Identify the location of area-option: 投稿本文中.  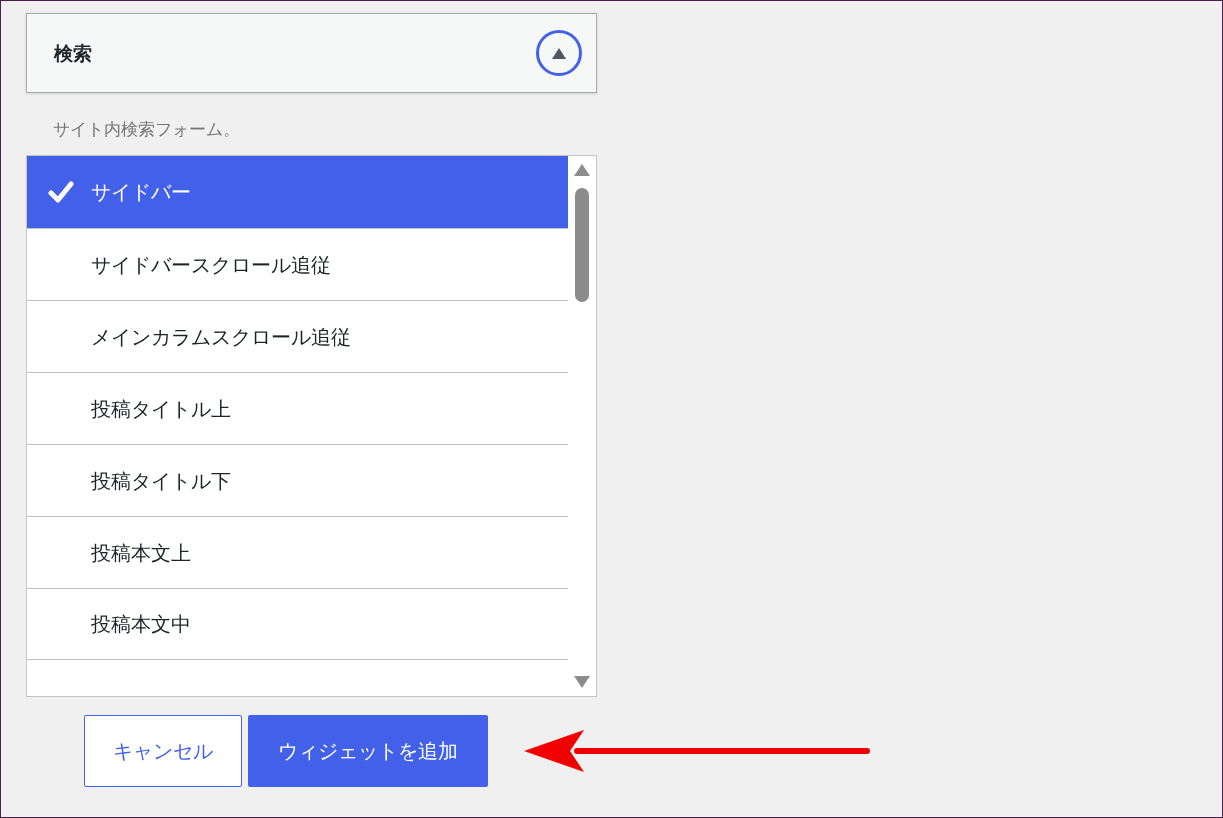
(297, 624).